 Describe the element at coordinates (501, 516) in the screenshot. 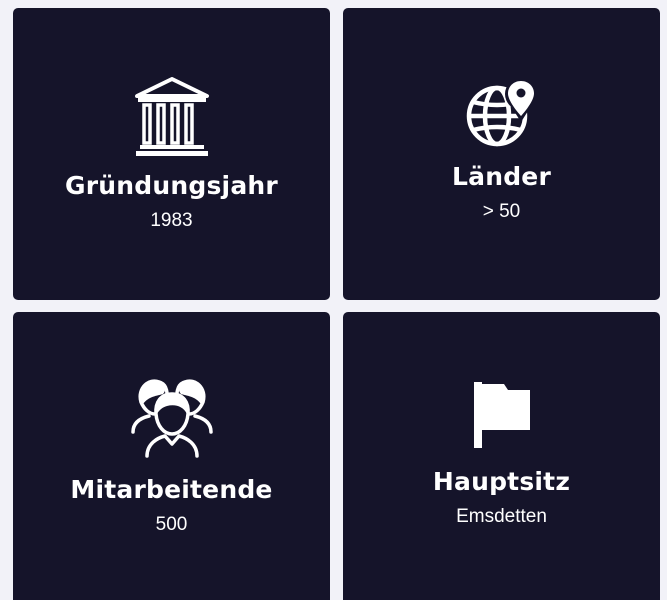

I see `fact-value: Emsdetten` at that location.